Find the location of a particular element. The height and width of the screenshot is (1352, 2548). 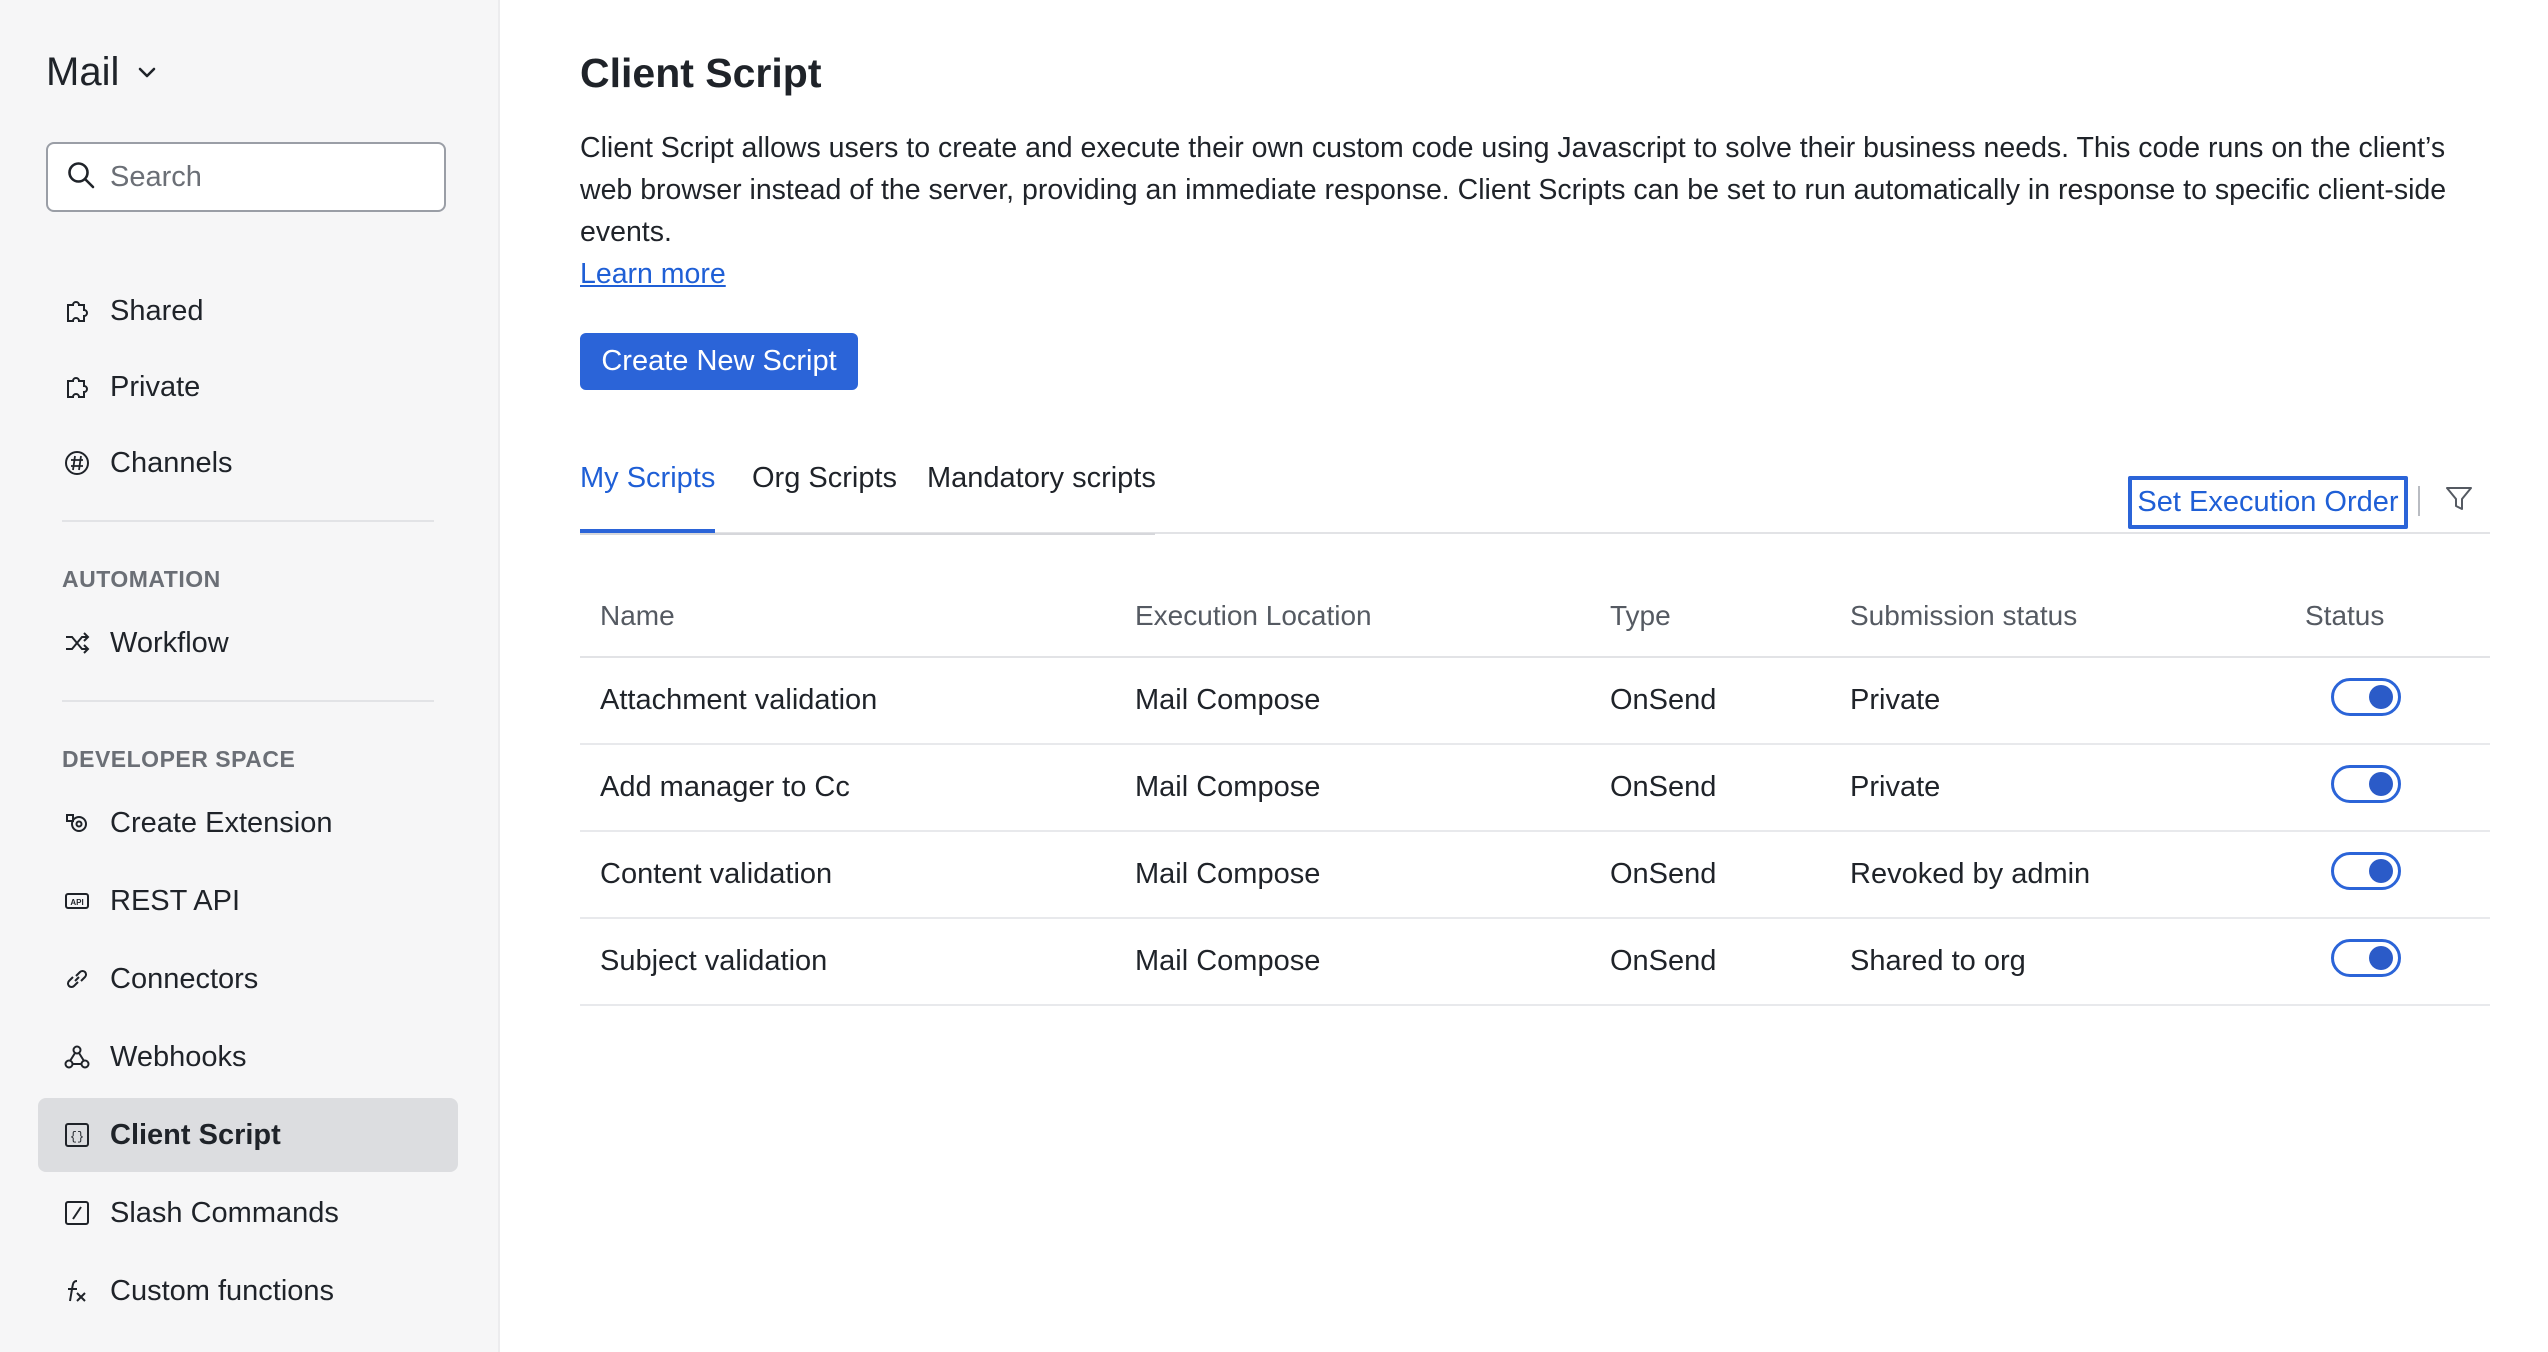

sidebar-item-label: Channels is located at coordinates (171, 462).